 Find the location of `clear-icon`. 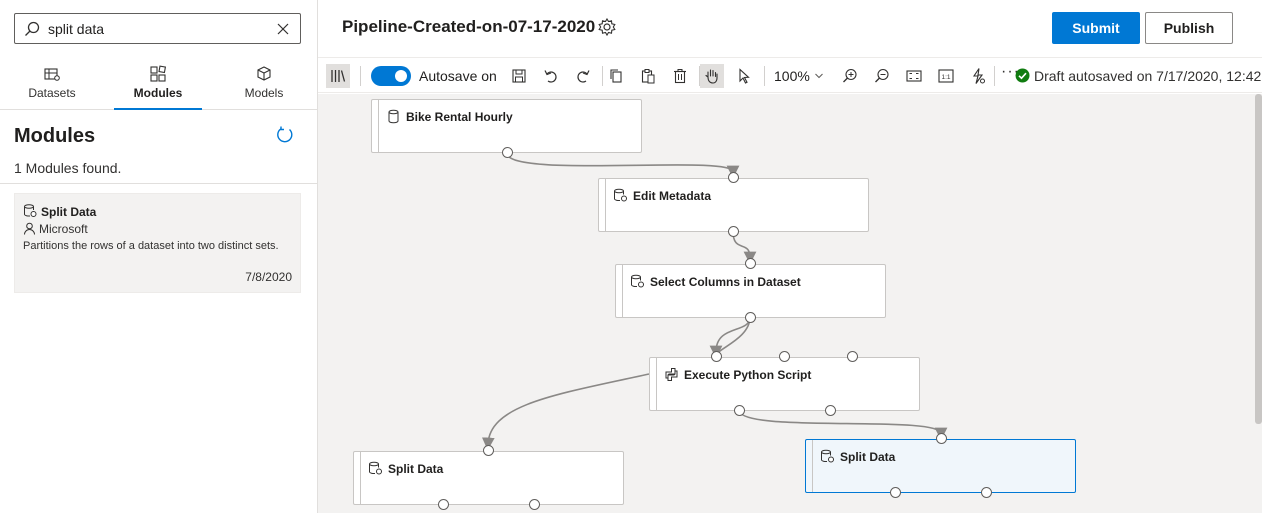

clear-icon is located at coordinates (283, 29).